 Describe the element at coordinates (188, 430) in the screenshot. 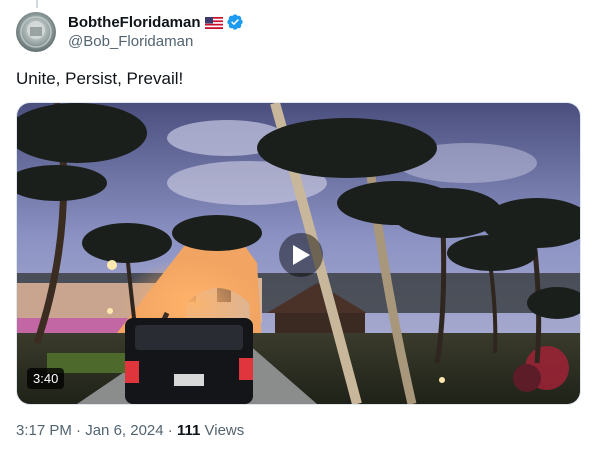

I see `views-count: 111` at that location.